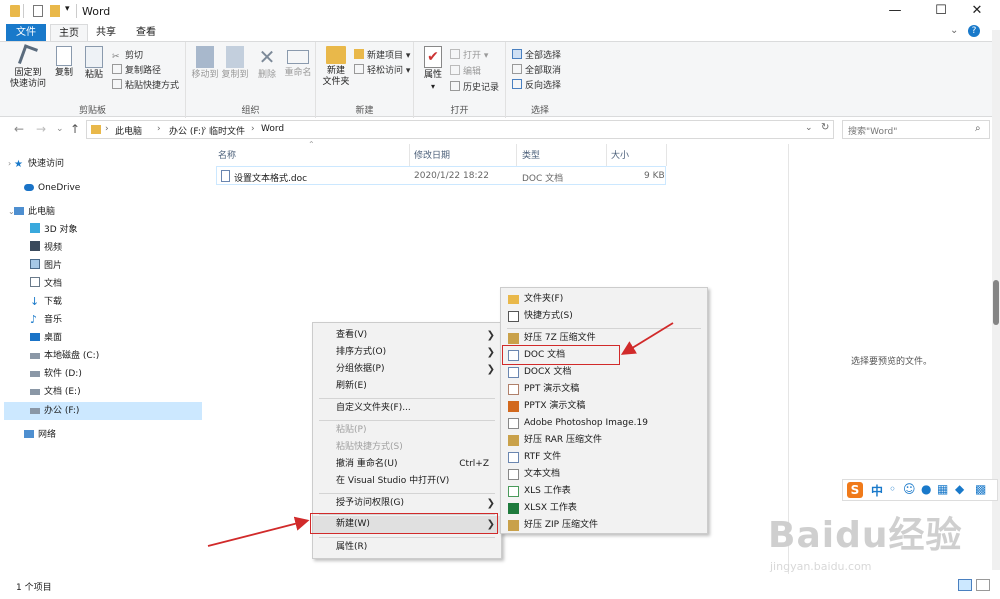 The image size is (1000, 599). Describe the element at coordinates (977, 11) in the screenshot. I see `close-button: ✕` at that location.